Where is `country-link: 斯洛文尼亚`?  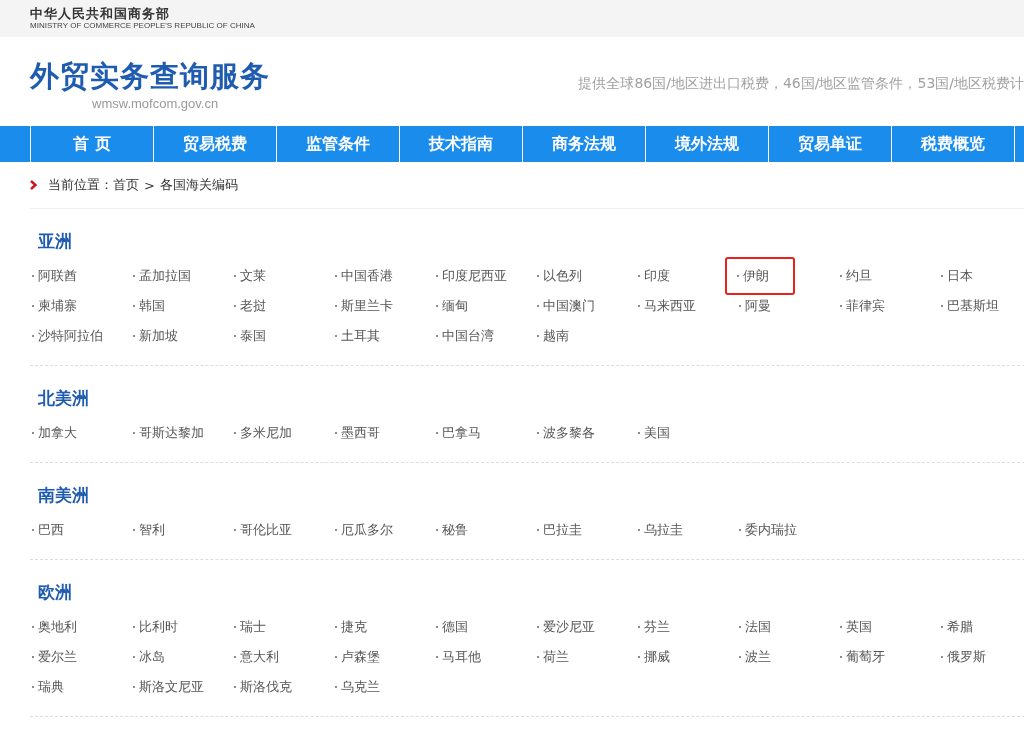
country-link: 斯洛文尼亚 is located at coordinates (168, 687).